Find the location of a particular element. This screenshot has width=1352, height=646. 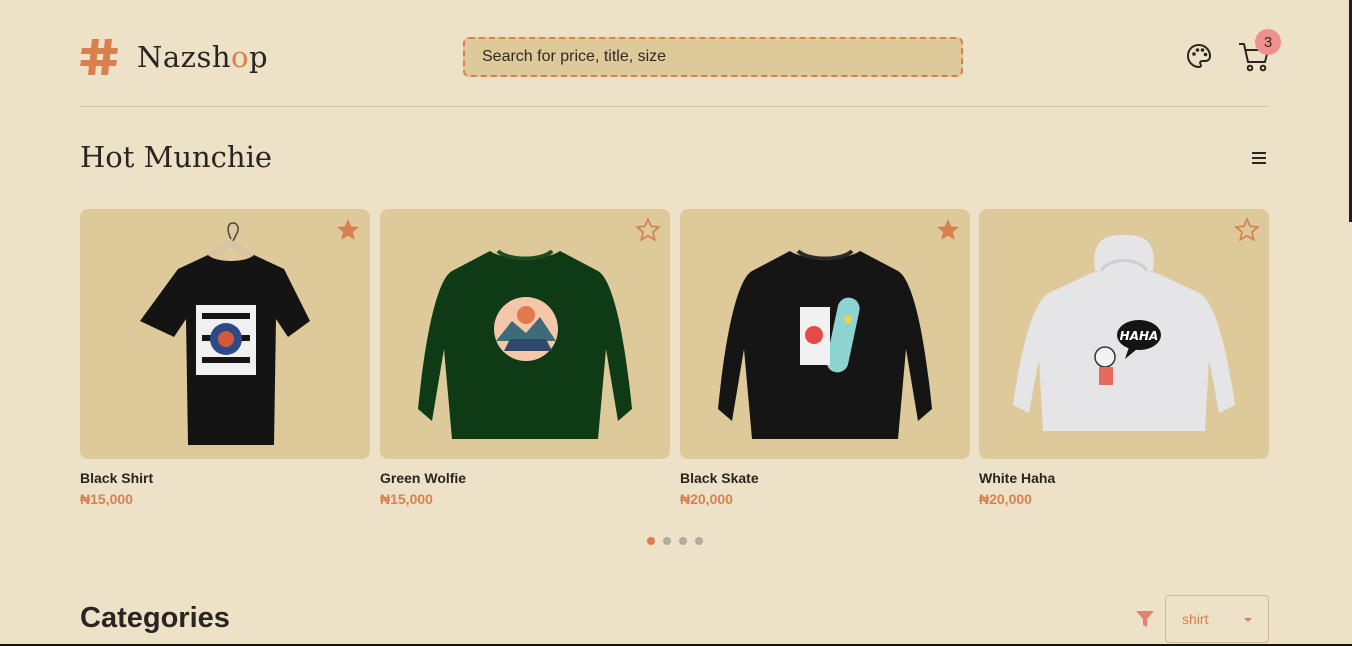

product-image: HAHA is located at coordinates (1124, 334).